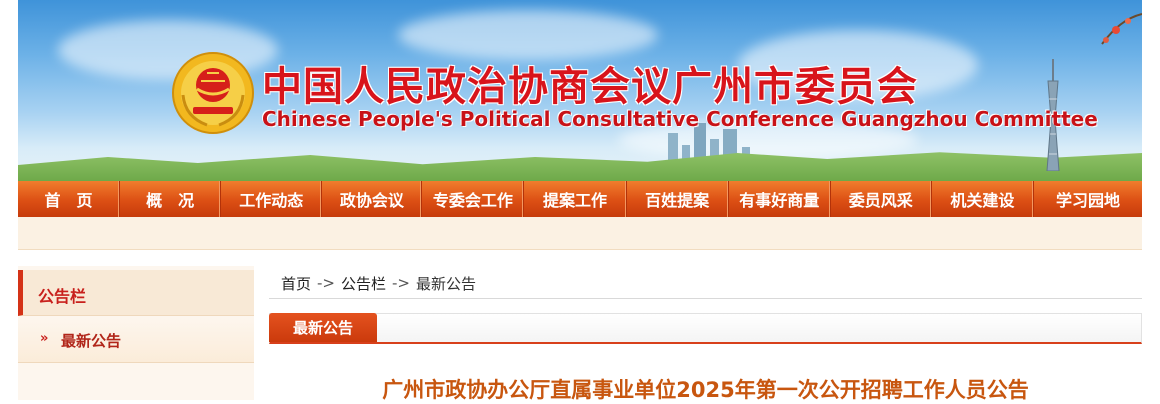 The width and height of the screenshot is (1160, 404). Describe the element at coordinates (678, 199) in the screenshot. I see `nav-item-public-proposals: 百姓提案` at that location.